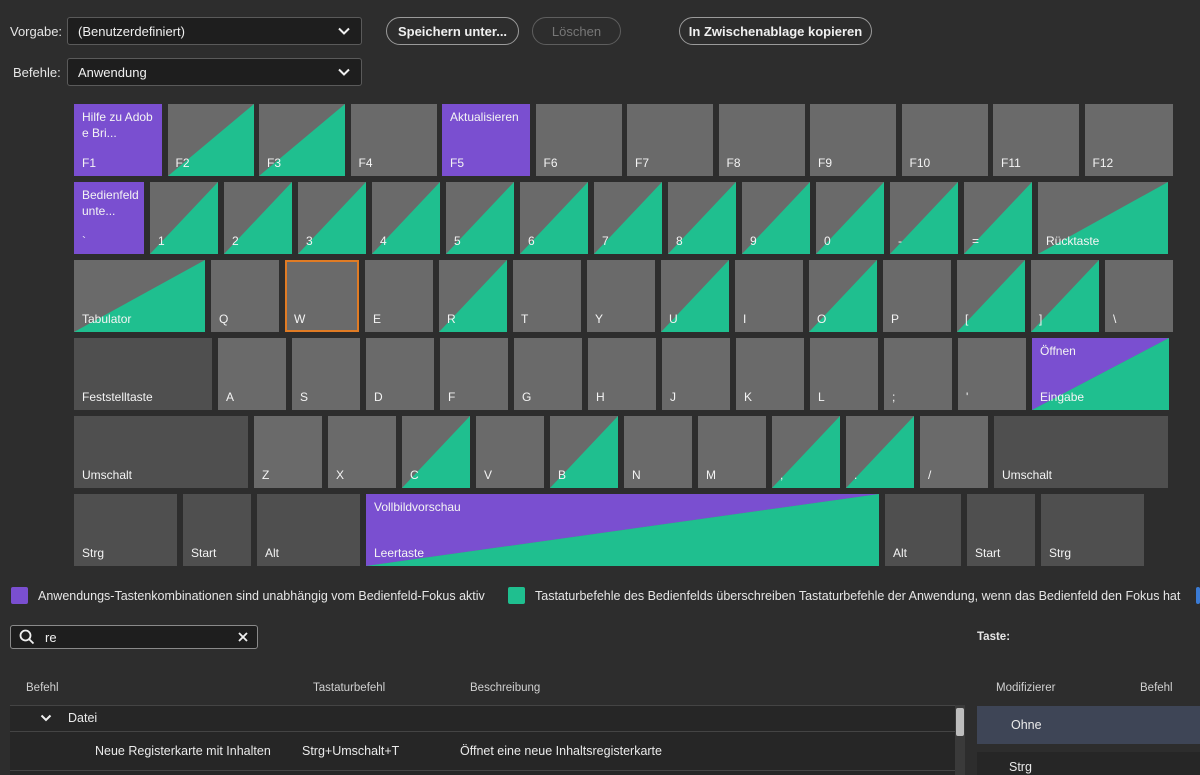 Image resolution: width=1200 pixels, height=775 pixels. I want to click on key-m: M, so click(732, 452).